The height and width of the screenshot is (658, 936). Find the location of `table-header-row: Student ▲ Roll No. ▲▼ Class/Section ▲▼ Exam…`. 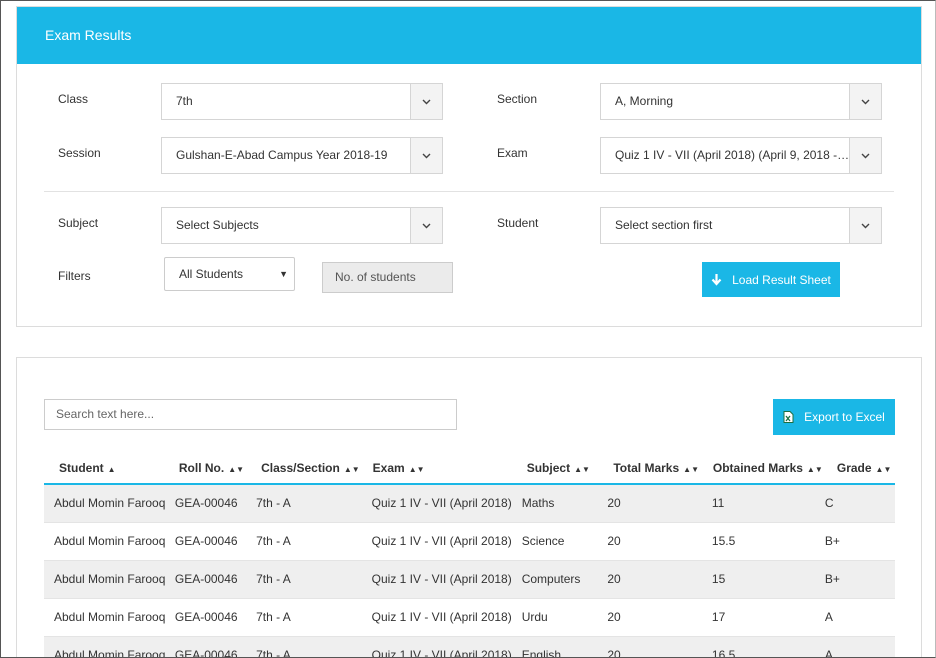

table-header-row: Student ▲ Roll No. ▲▼ Class/Section ▲▼ Exam… is located at coordinates (469, 469).